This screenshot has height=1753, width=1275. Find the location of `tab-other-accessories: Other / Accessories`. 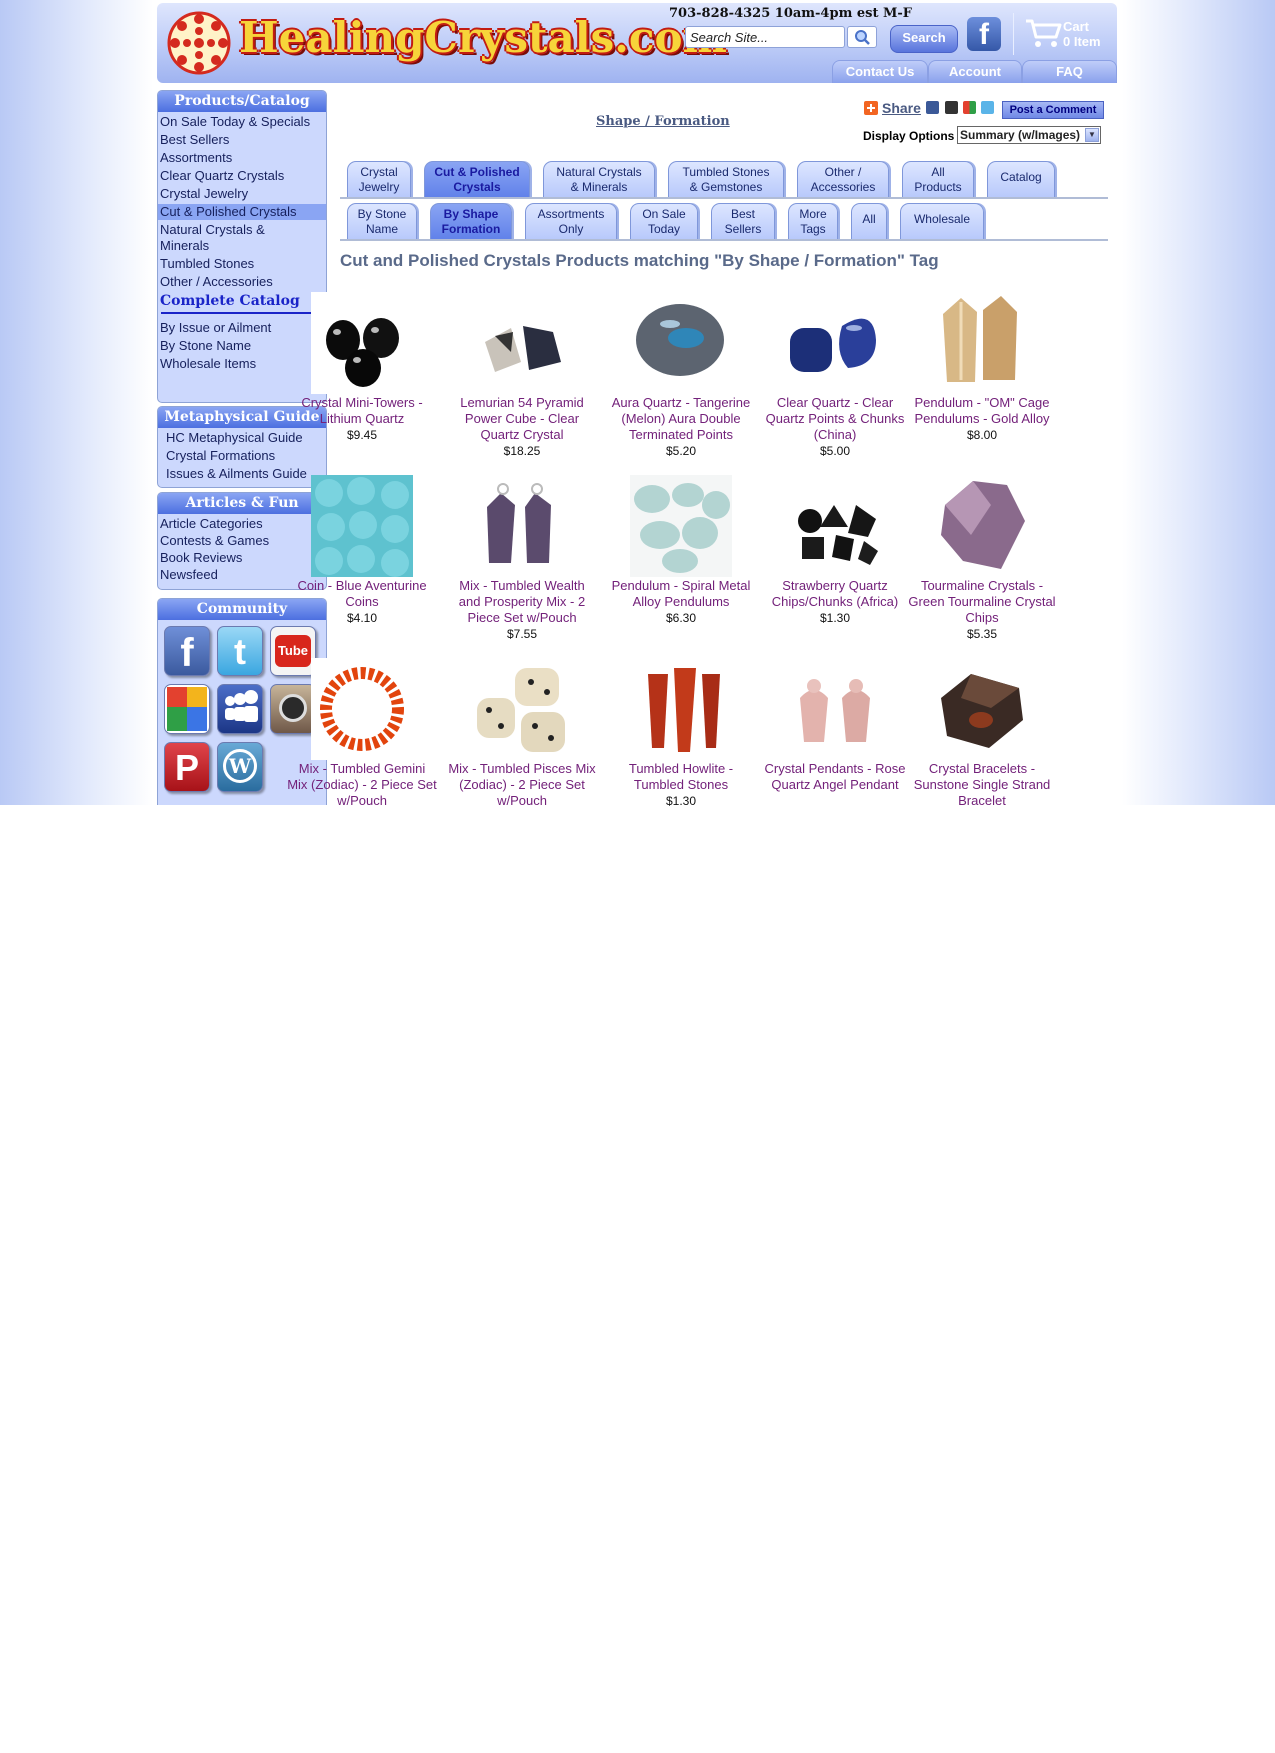

tab-other-accessories: Other / Accessories is located at coordinates (843, 179).